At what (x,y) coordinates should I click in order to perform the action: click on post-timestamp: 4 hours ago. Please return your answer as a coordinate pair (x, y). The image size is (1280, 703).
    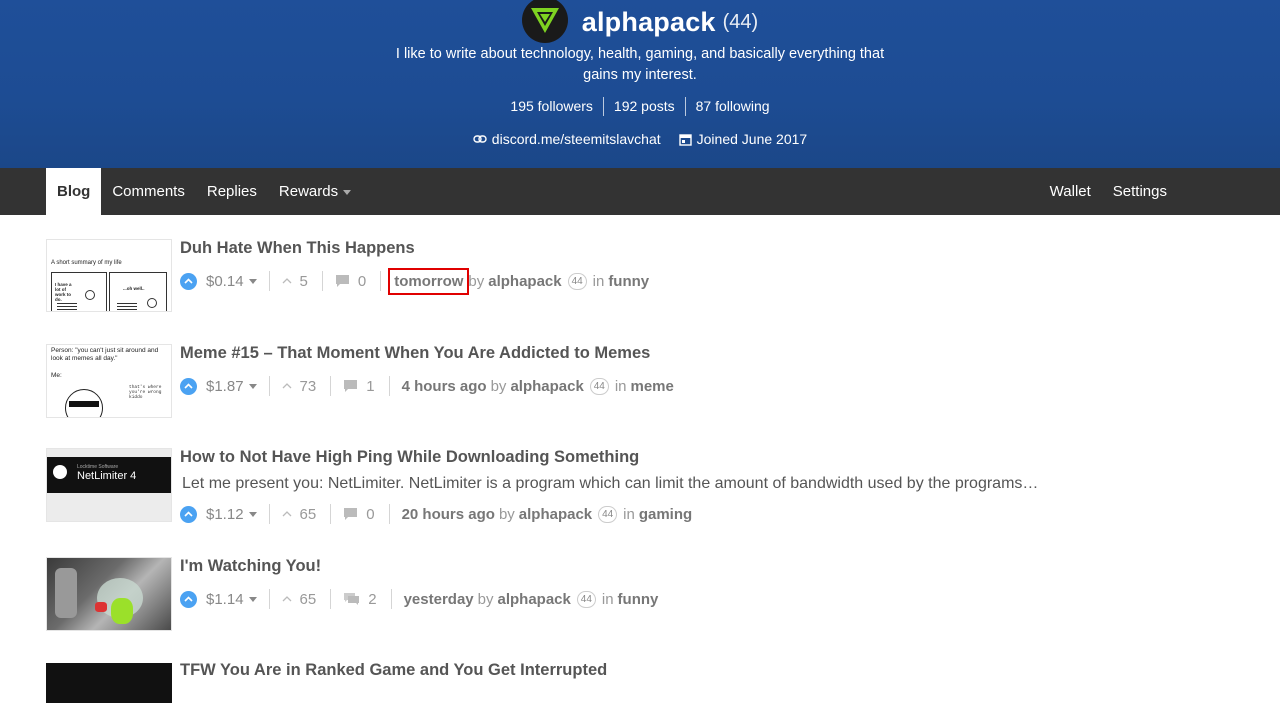
    Looking at the image, I should click on (444, 386).